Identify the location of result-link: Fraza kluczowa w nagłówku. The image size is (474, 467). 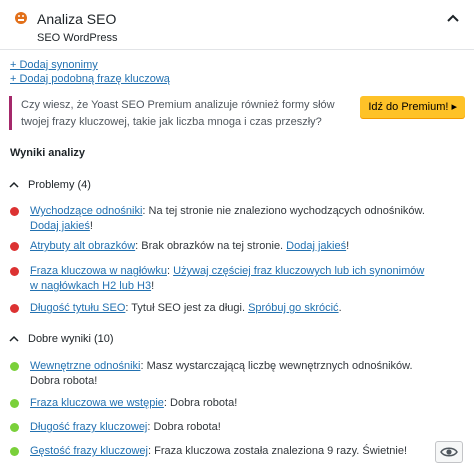
(98, 271).